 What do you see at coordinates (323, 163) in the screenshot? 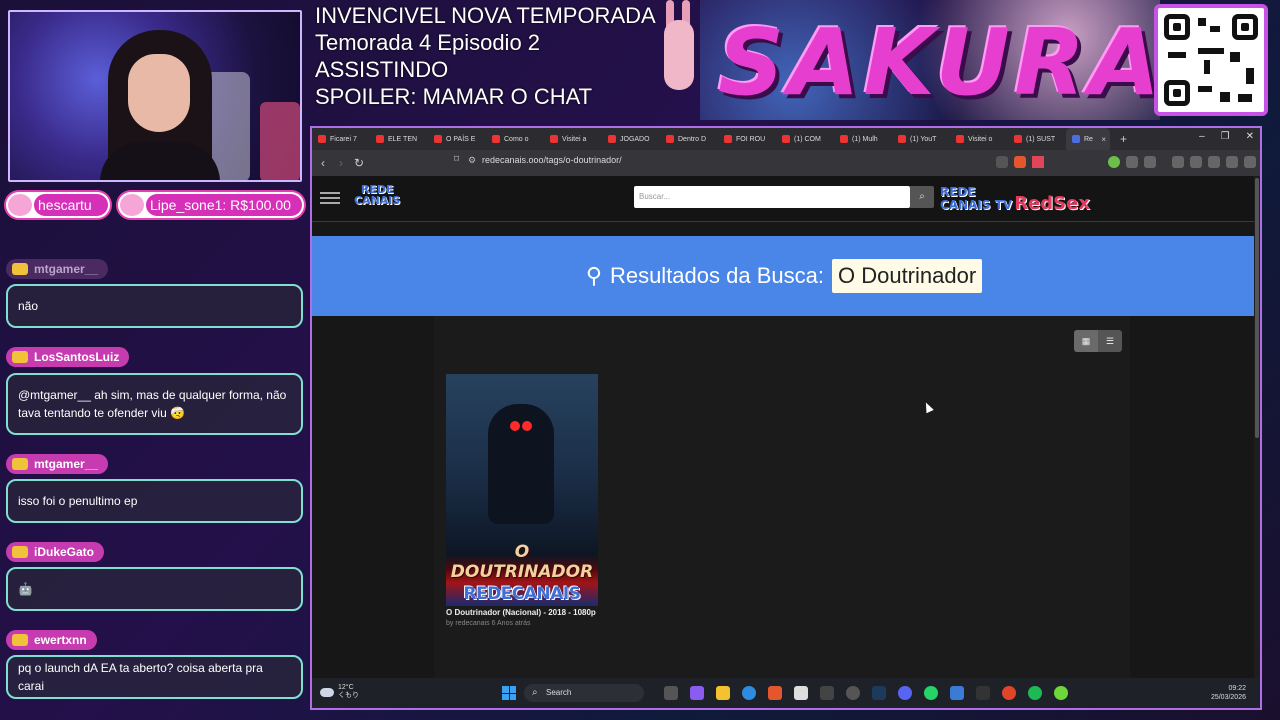
I see `back-icon: ‹` at bounding box center [323, 163].